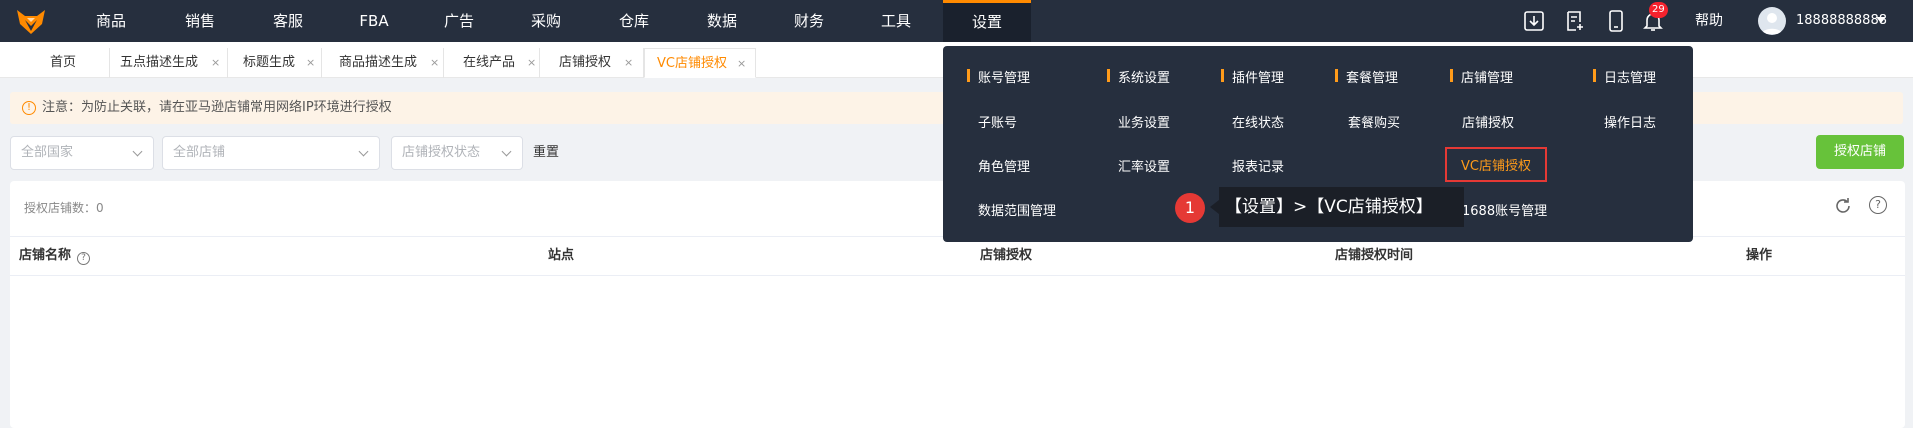 This screenshot has height=428, width=1913. Describe the element at coordinates (1017, 209) in the screenshot. I see `menu-item-data-scope: 数据范围管理` at that location.